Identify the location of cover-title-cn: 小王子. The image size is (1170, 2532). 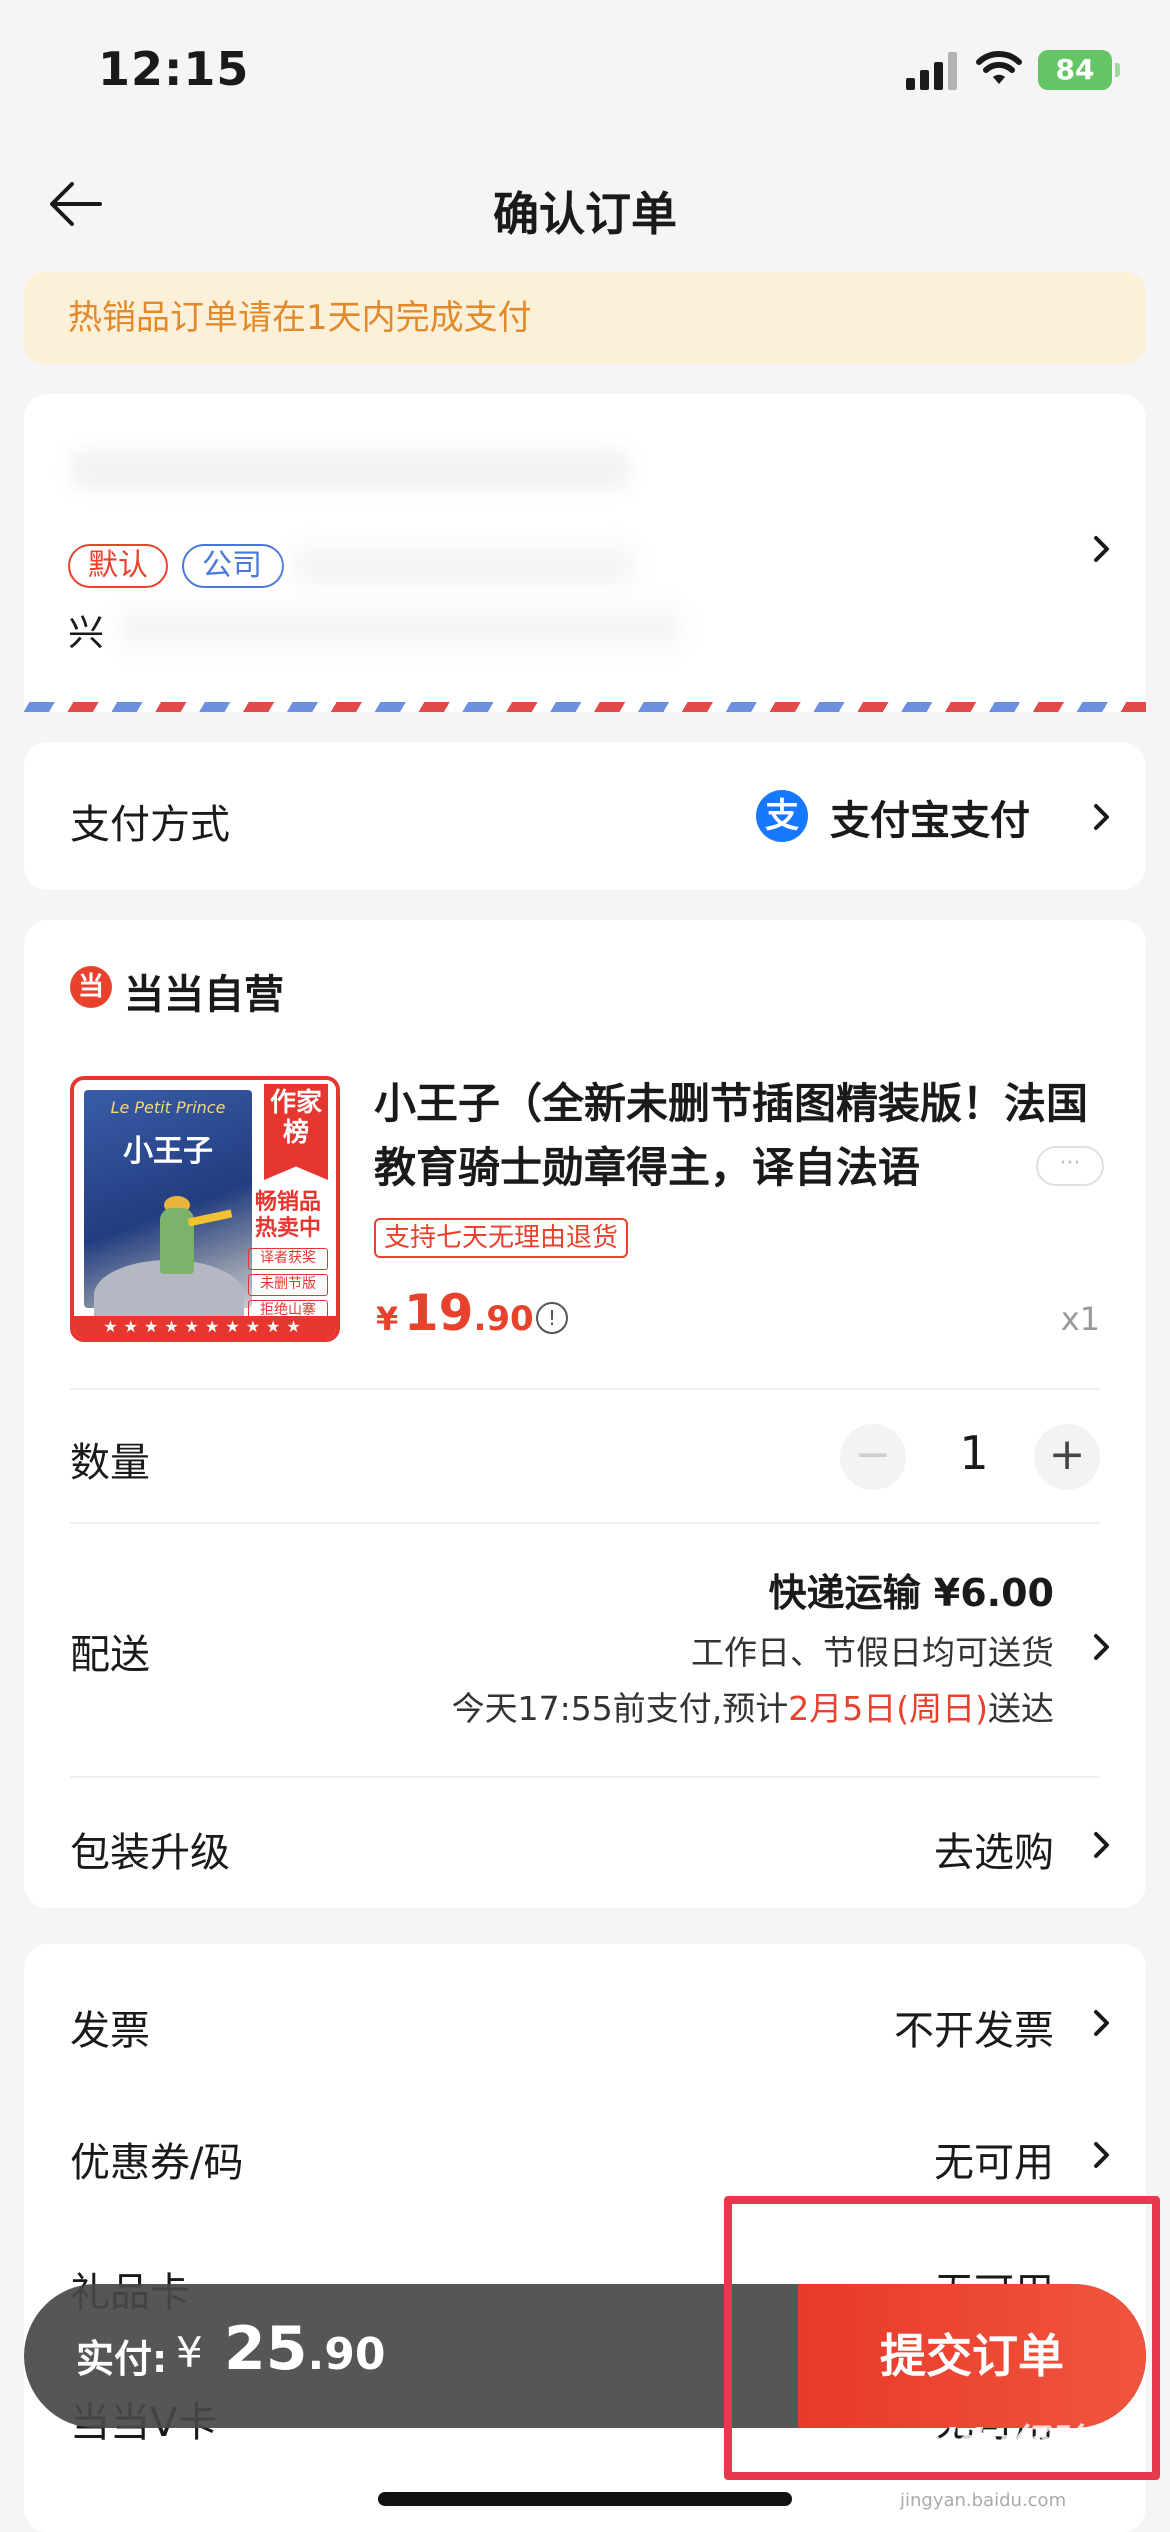
(168, 1151).